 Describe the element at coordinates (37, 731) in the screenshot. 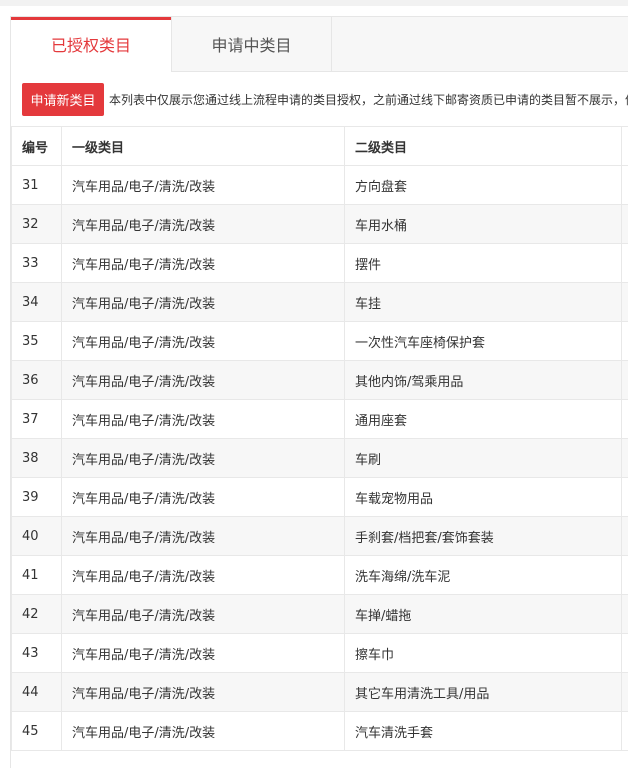

I see `cell-id: 45` at that location.